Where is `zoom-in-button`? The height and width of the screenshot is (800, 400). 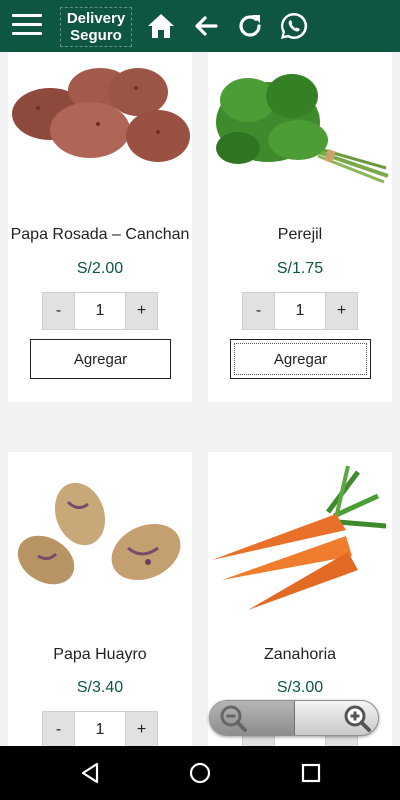
zoom-in-button is located at coordinates (336, 718).